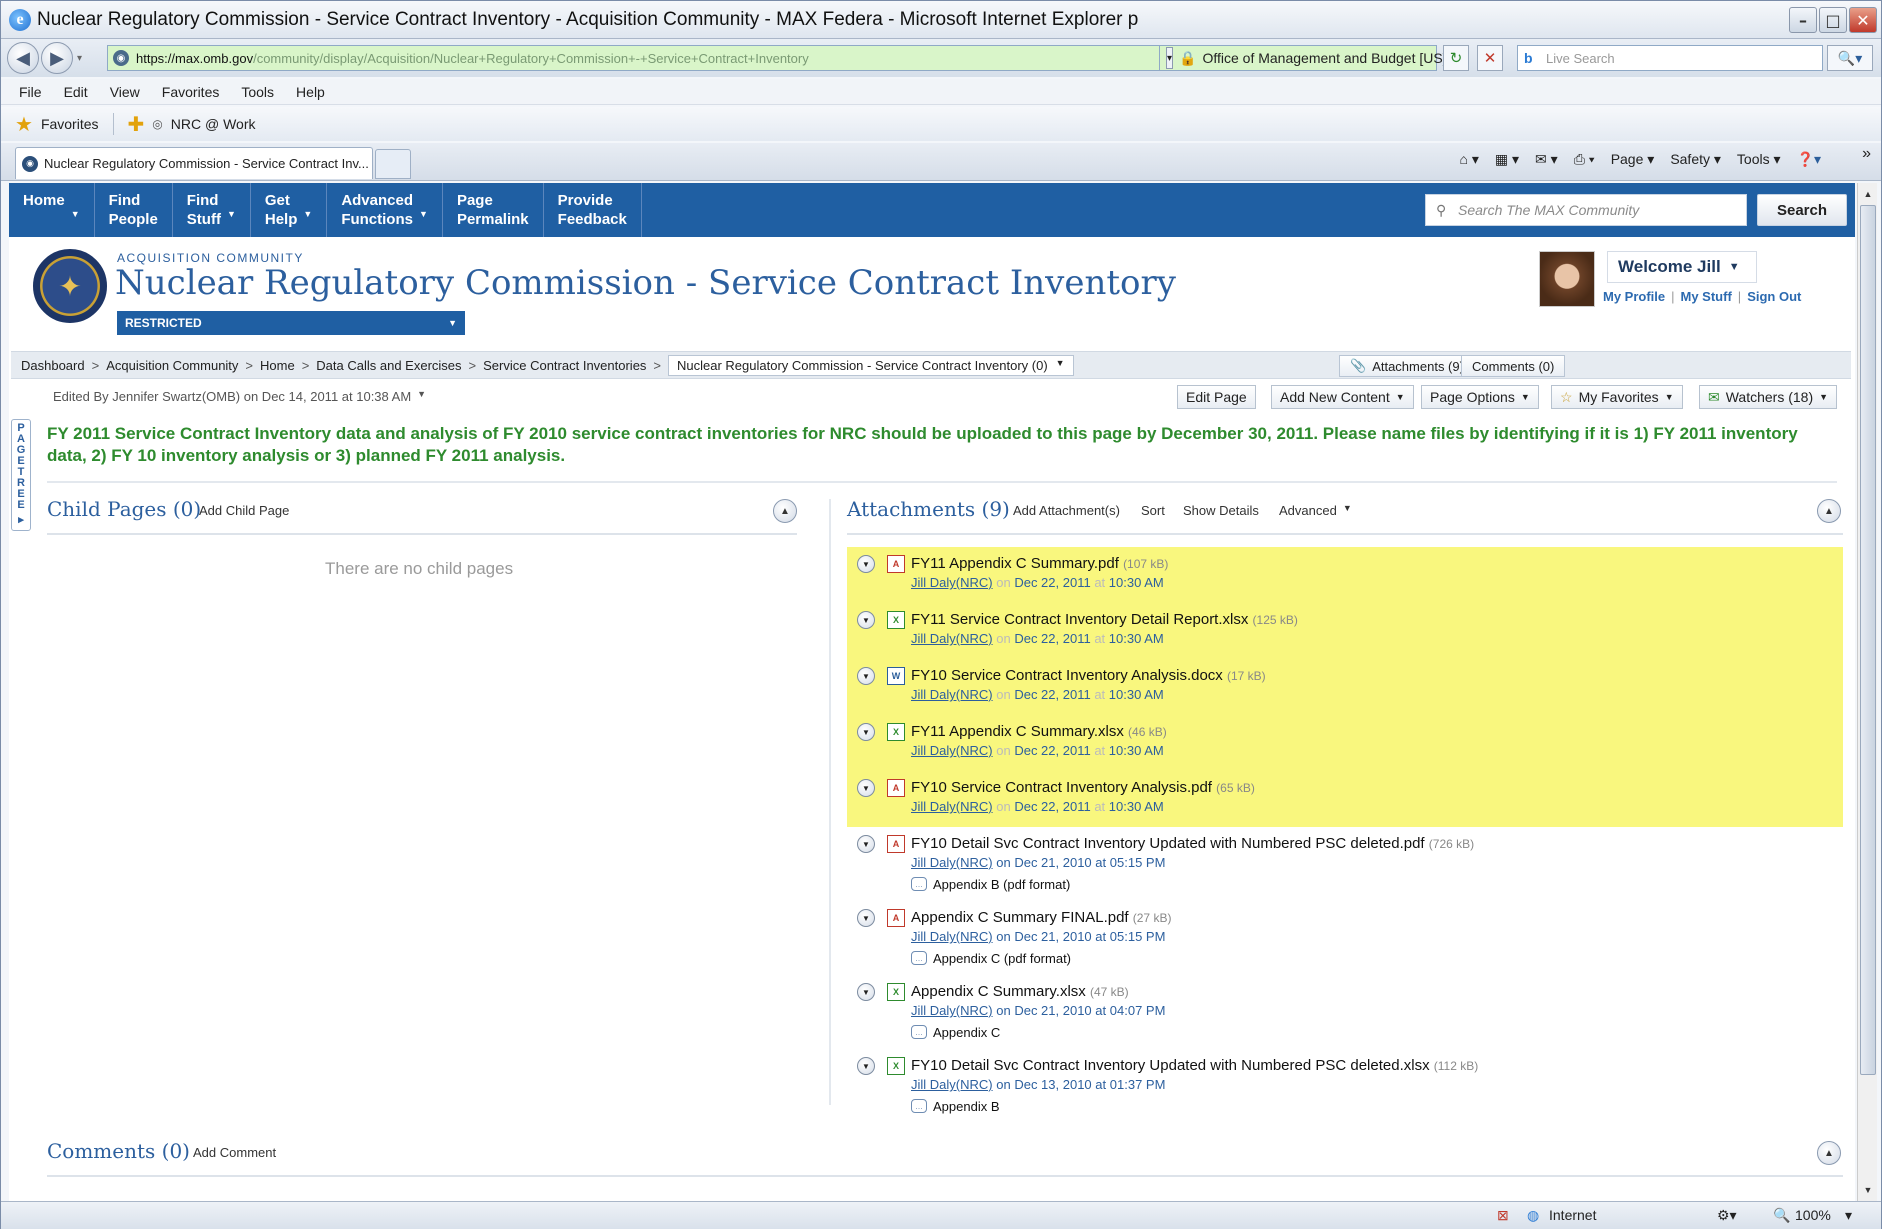 The height and width of the screenshot is (1229, 1882). Describe the element at coordinates (564, 365) in the screenshot. I see `crumb-inventories: Service Contract Inventories` at that location.